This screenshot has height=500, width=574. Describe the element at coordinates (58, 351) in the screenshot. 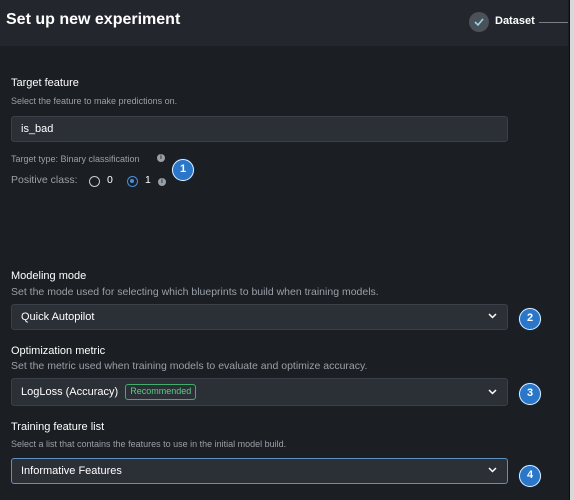

I see `optimization-metric-label: Optimization metric` at that location.